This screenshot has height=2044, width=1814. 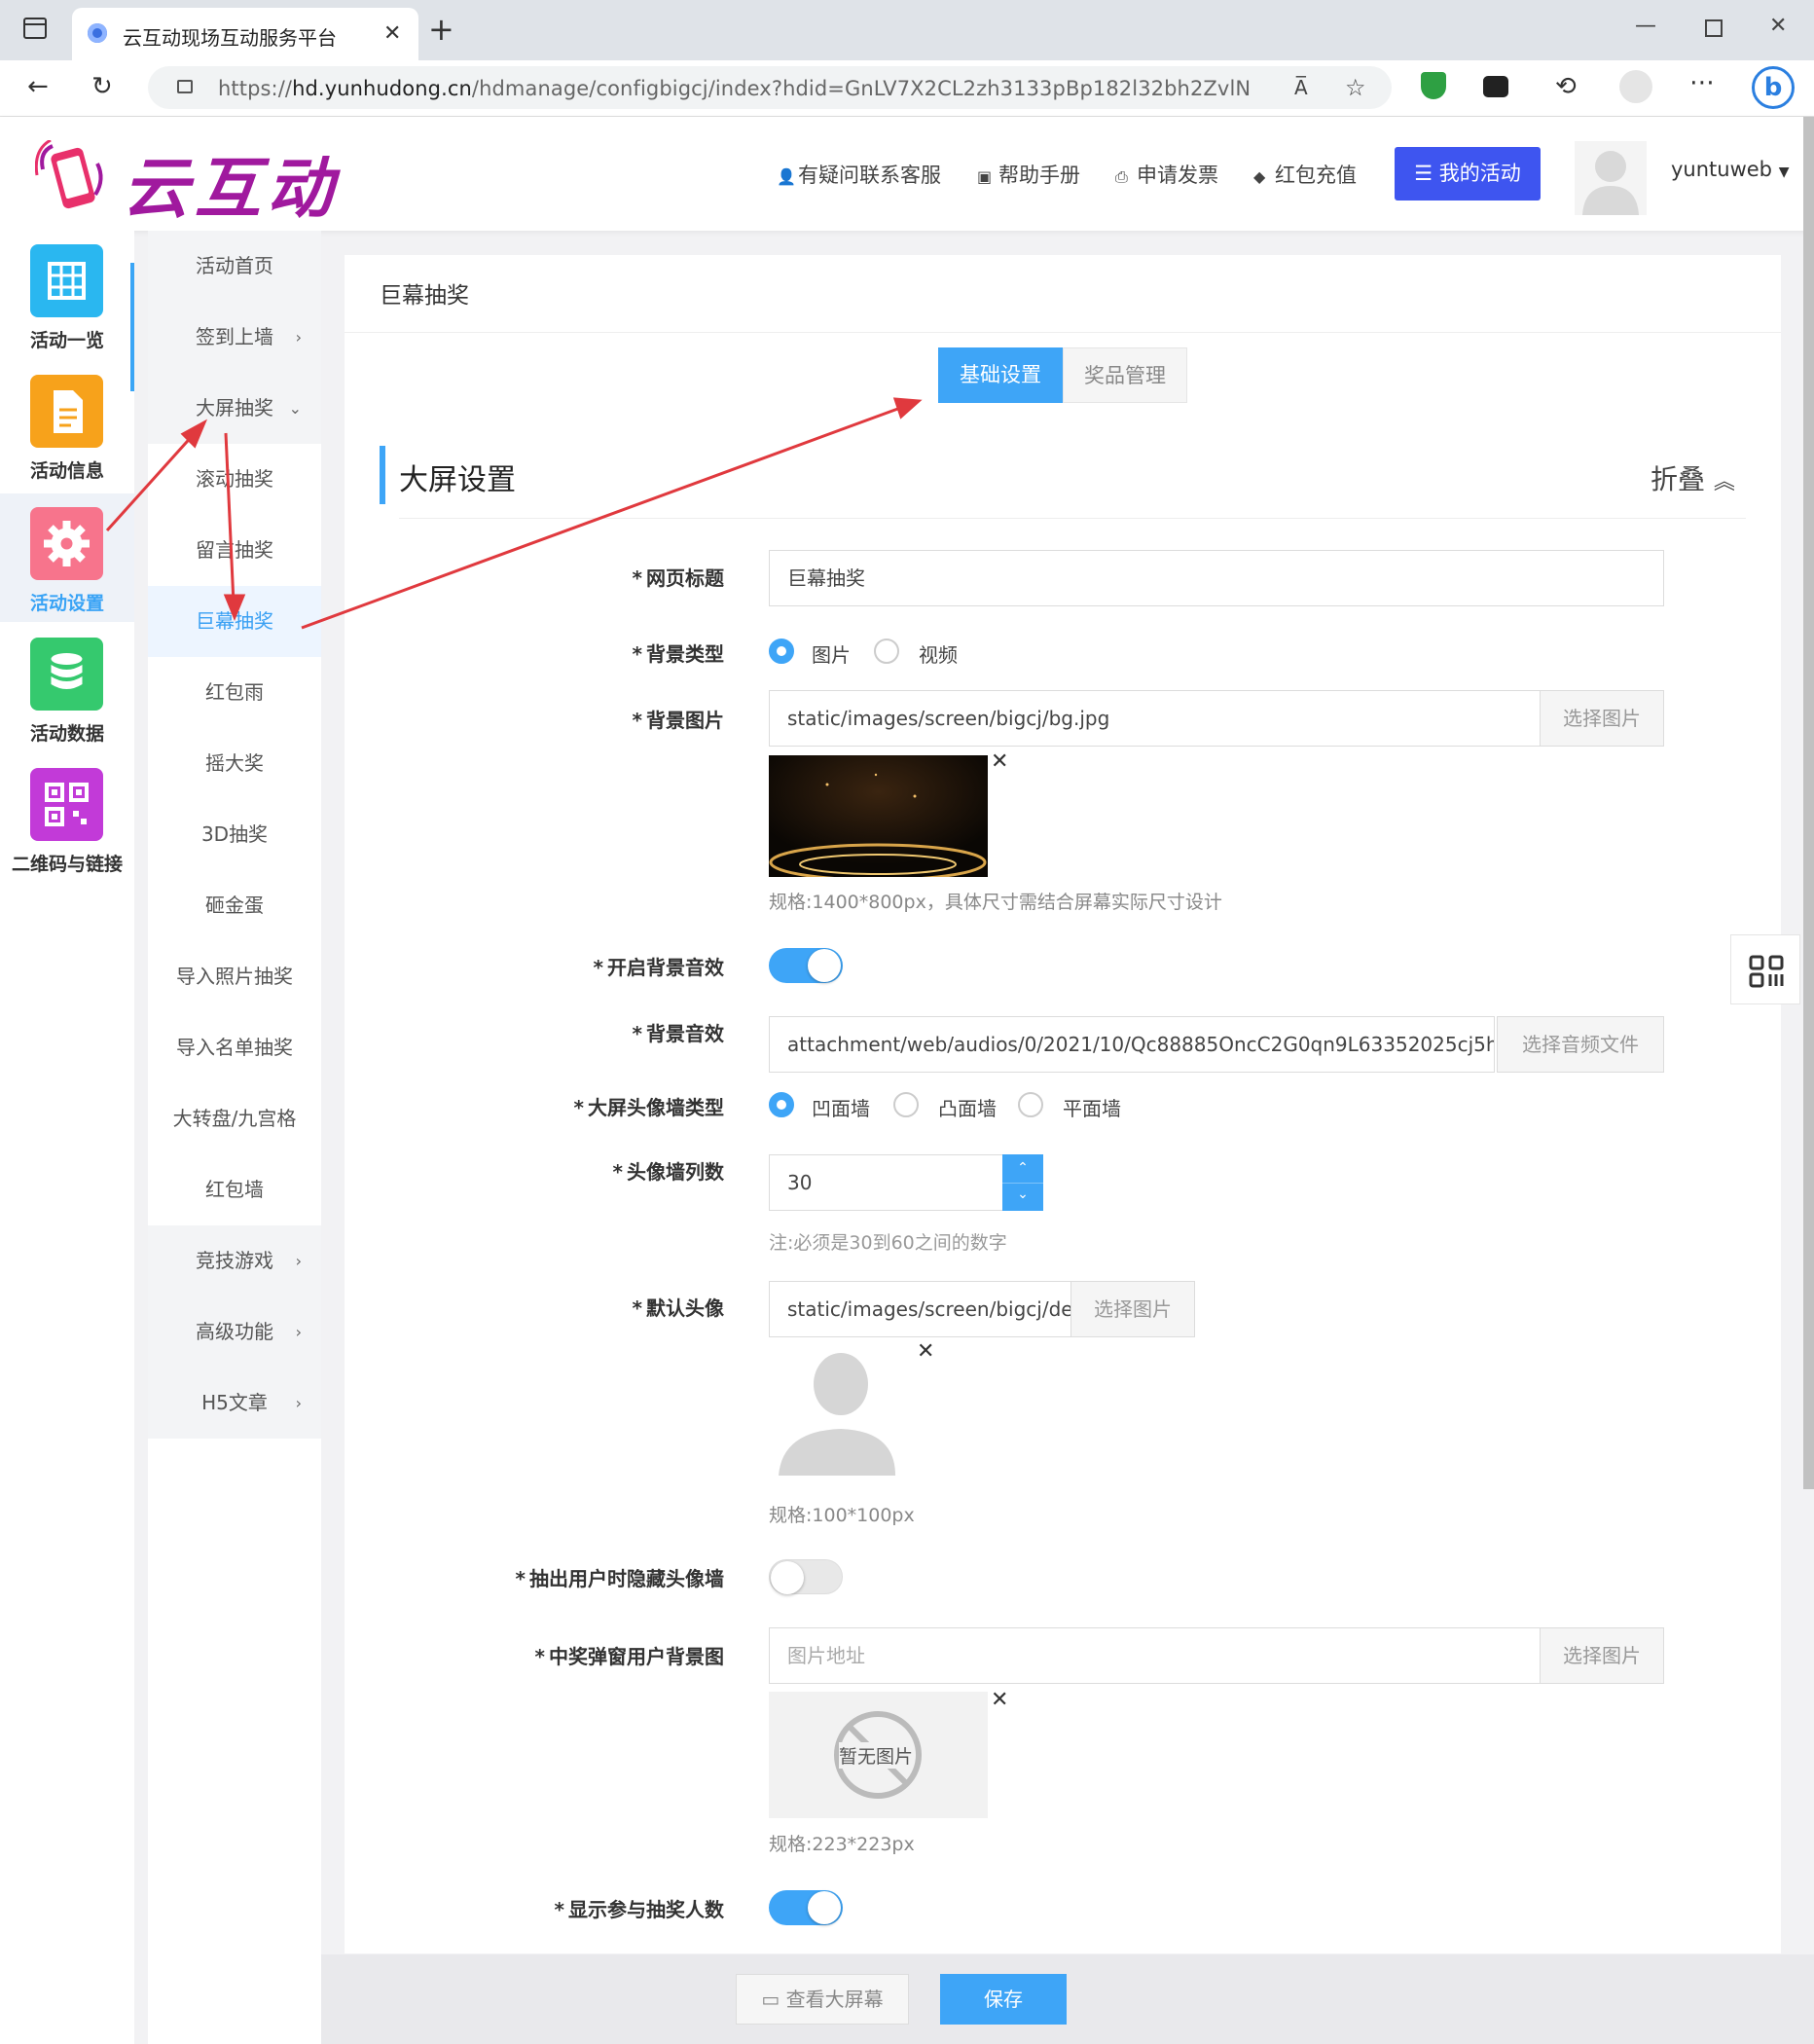 I want to click on save-button: 保存, so click(x=1003, y=1999).